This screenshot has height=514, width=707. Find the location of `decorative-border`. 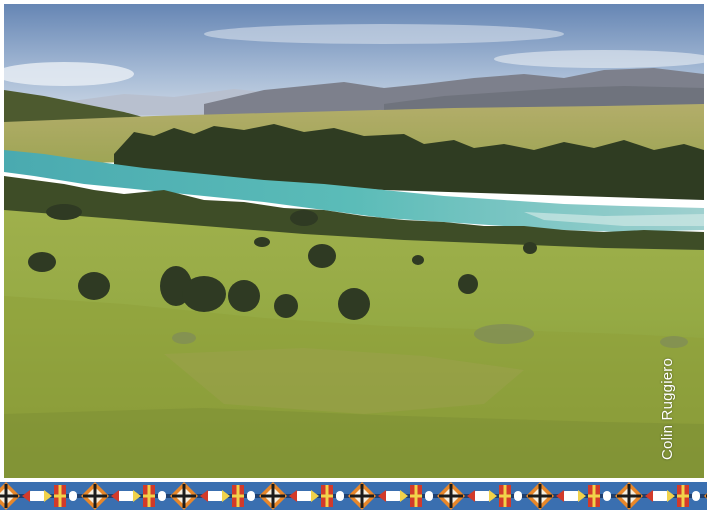

decorative-border is located at coordinates (353, 496).